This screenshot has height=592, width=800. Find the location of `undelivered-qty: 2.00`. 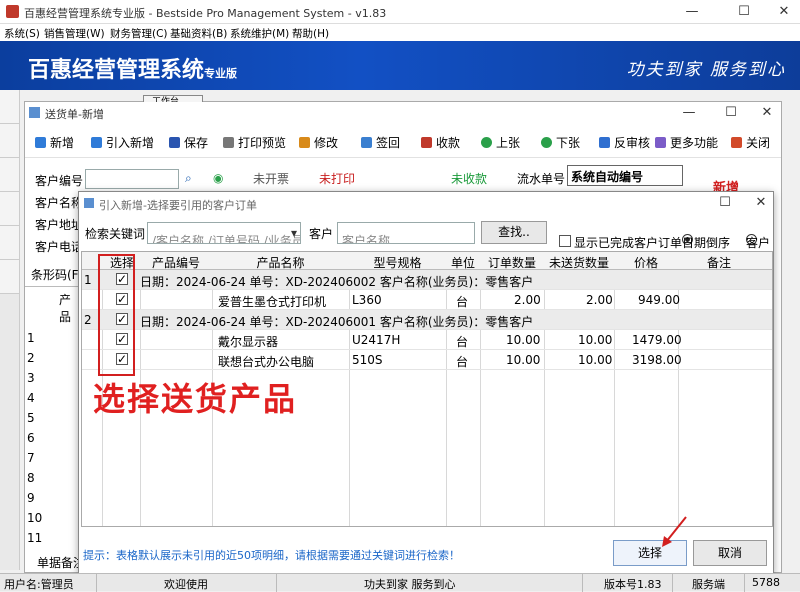

undelivered-qty: 2.00 is located at coordinates (599, 300).